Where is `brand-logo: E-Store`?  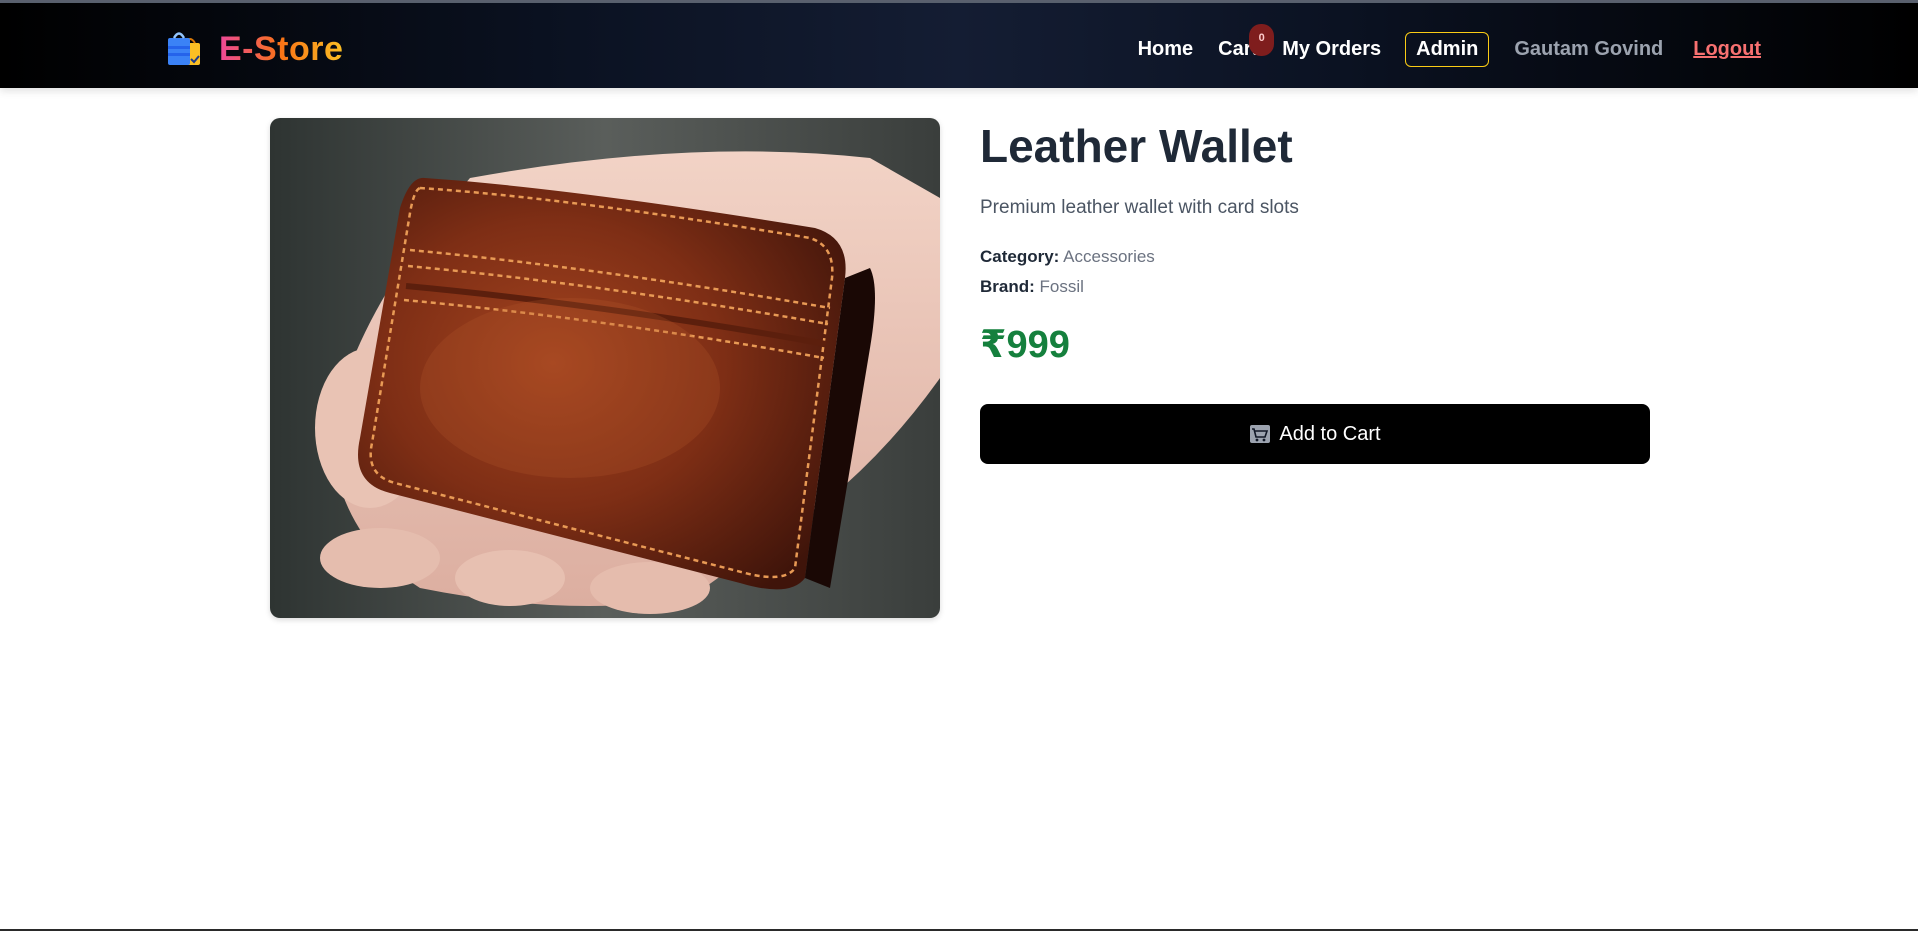
brand-logo: E-Store is located at coordinates (254, 49).